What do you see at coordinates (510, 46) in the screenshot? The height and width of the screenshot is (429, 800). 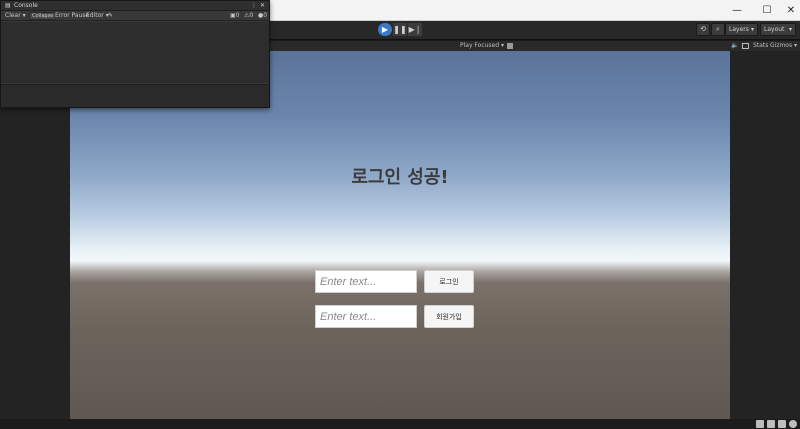 I see `mute-icon` at bounding box center [510, 46].